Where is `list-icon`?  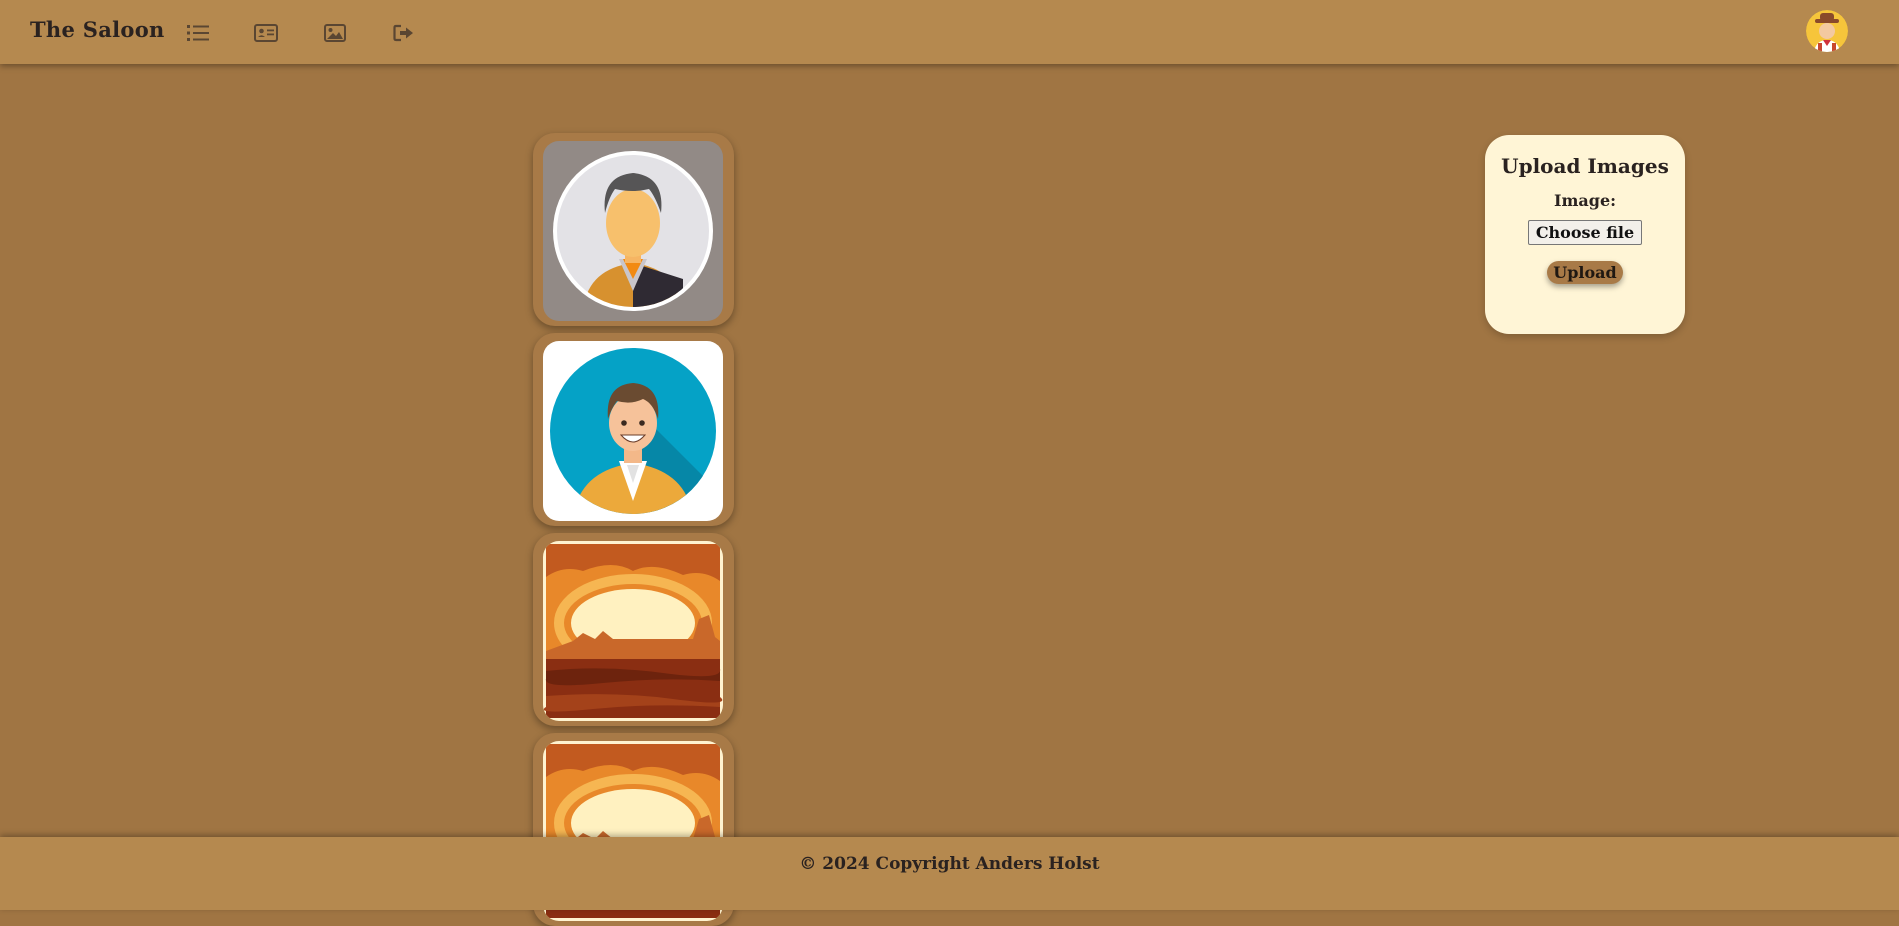 list-icon is located at coordinates (198, 33).